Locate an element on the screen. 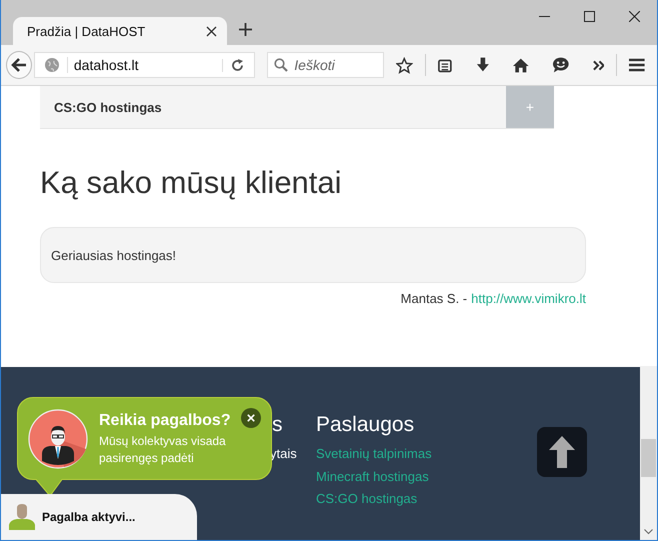  section-heading: Ką sako mūsų klientai is located at coordinates (191, 183).